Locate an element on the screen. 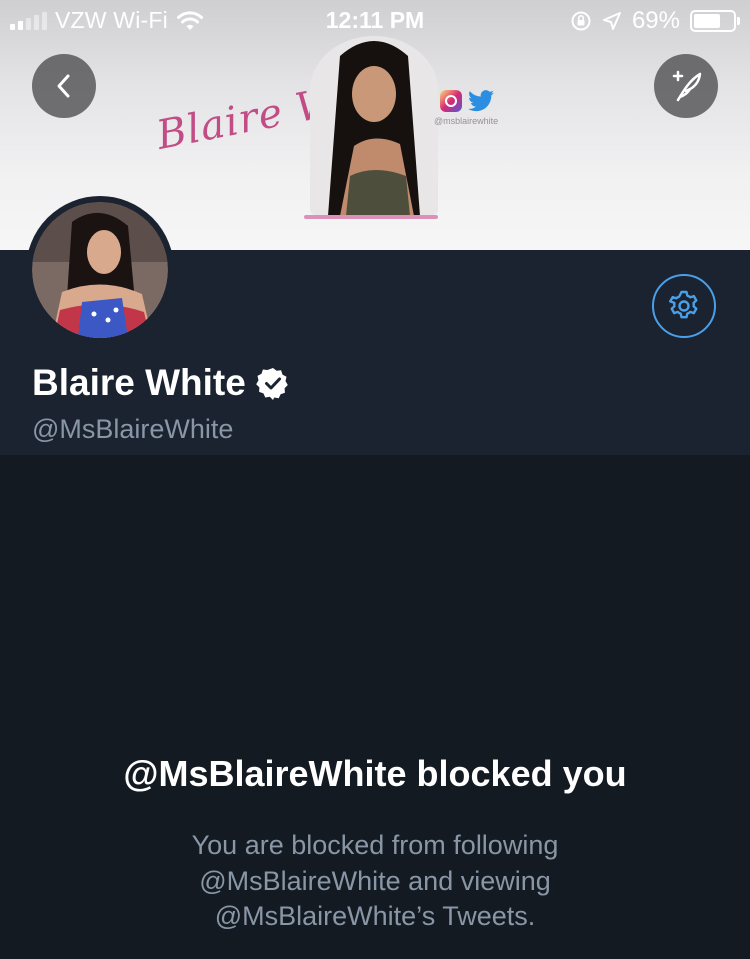 The width and height of the screenshot is (750, 959). status-bar: VZW Wi-Fi 12:11 PM 69% is located at coordinates (375, 20).